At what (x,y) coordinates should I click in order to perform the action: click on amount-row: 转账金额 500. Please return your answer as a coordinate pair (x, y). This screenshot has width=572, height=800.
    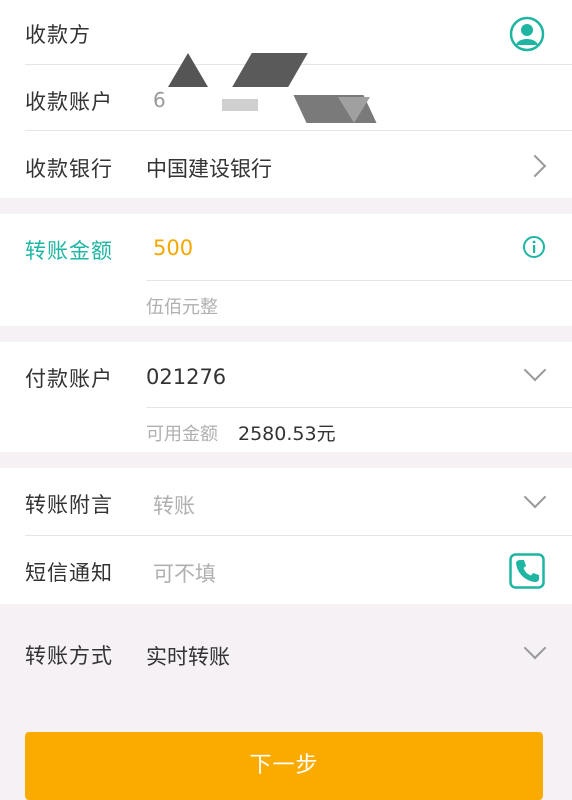
    Looking at the image, I should click on (286, 247).